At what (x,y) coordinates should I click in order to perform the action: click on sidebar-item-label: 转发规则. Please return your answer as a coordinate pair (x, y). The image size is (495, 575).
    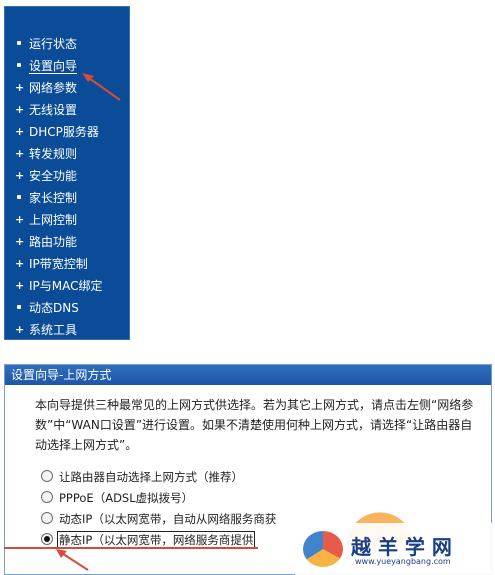
    Looking at the image, I should click on (53, 154).